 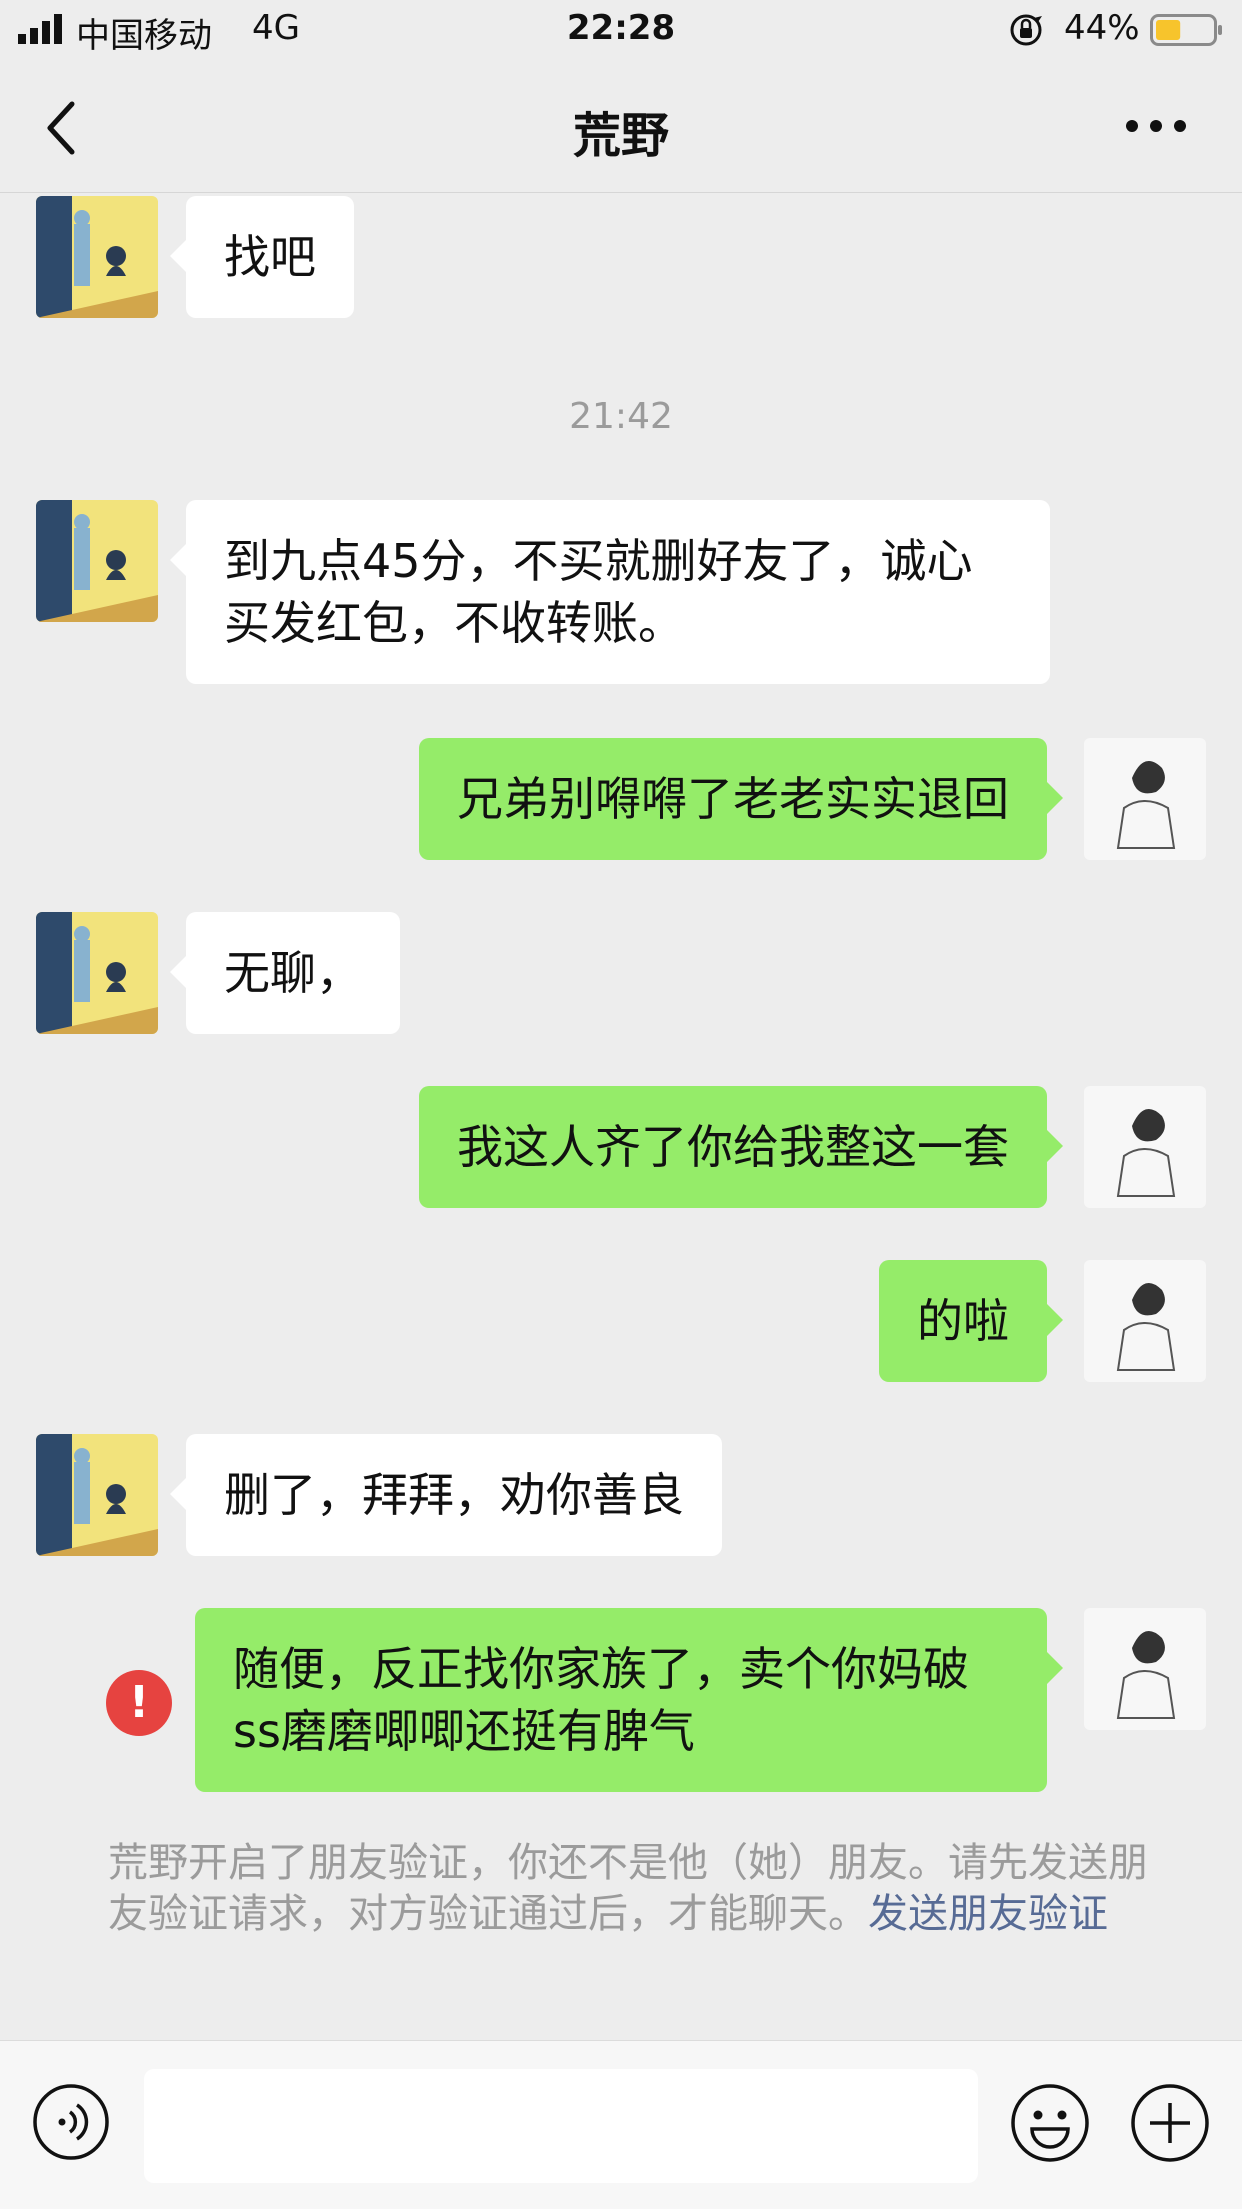 I want to click on message-bubble-outgoing: 的啦, so click(x=971, y=1321).